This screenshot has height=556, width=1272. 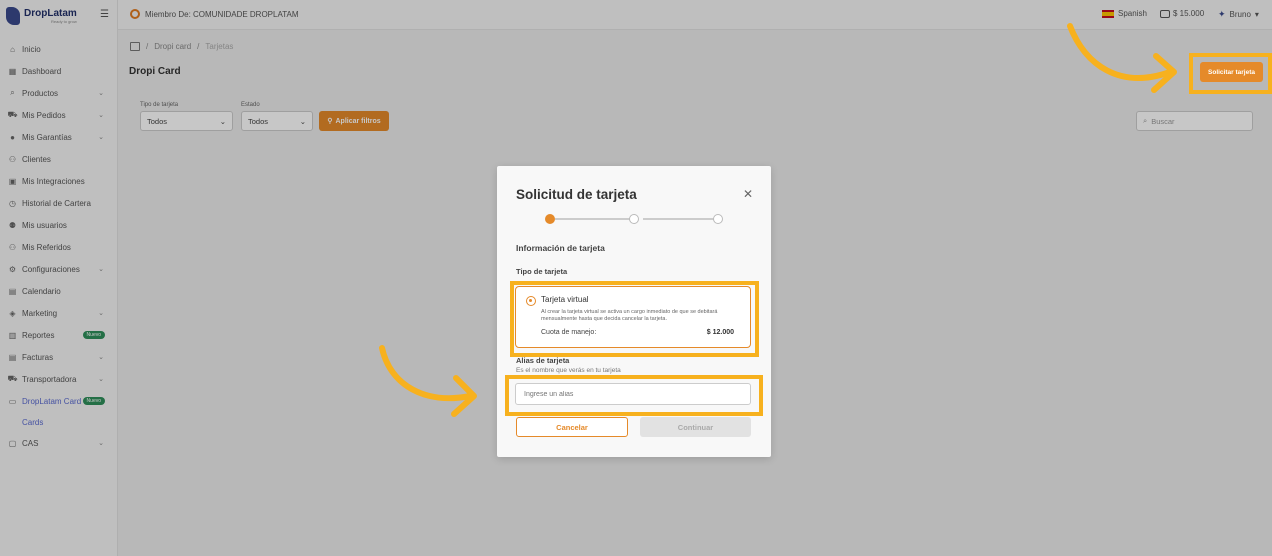 What do you see at coordinates (748, 194) in the screenshot?
I see `close-icon: ✕` at bounding box center [748, 194].